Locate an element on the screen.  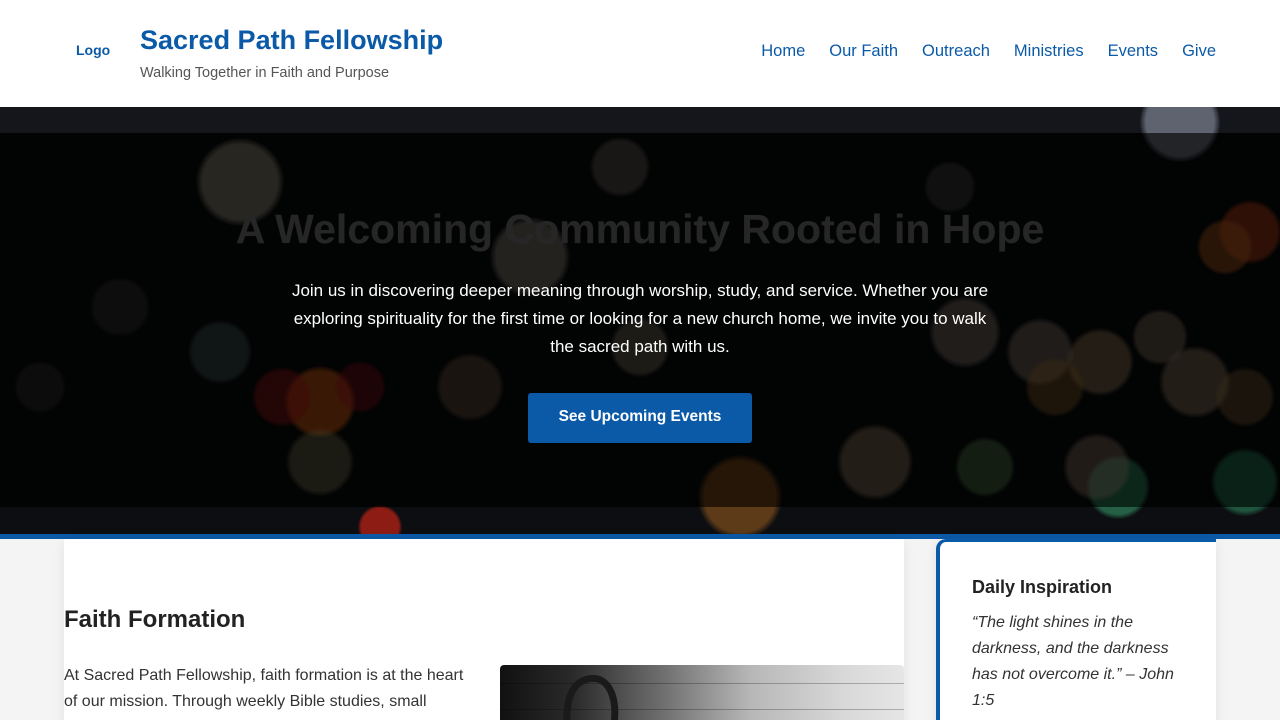
nav-give: Give is located at coordinates (1199, 51).